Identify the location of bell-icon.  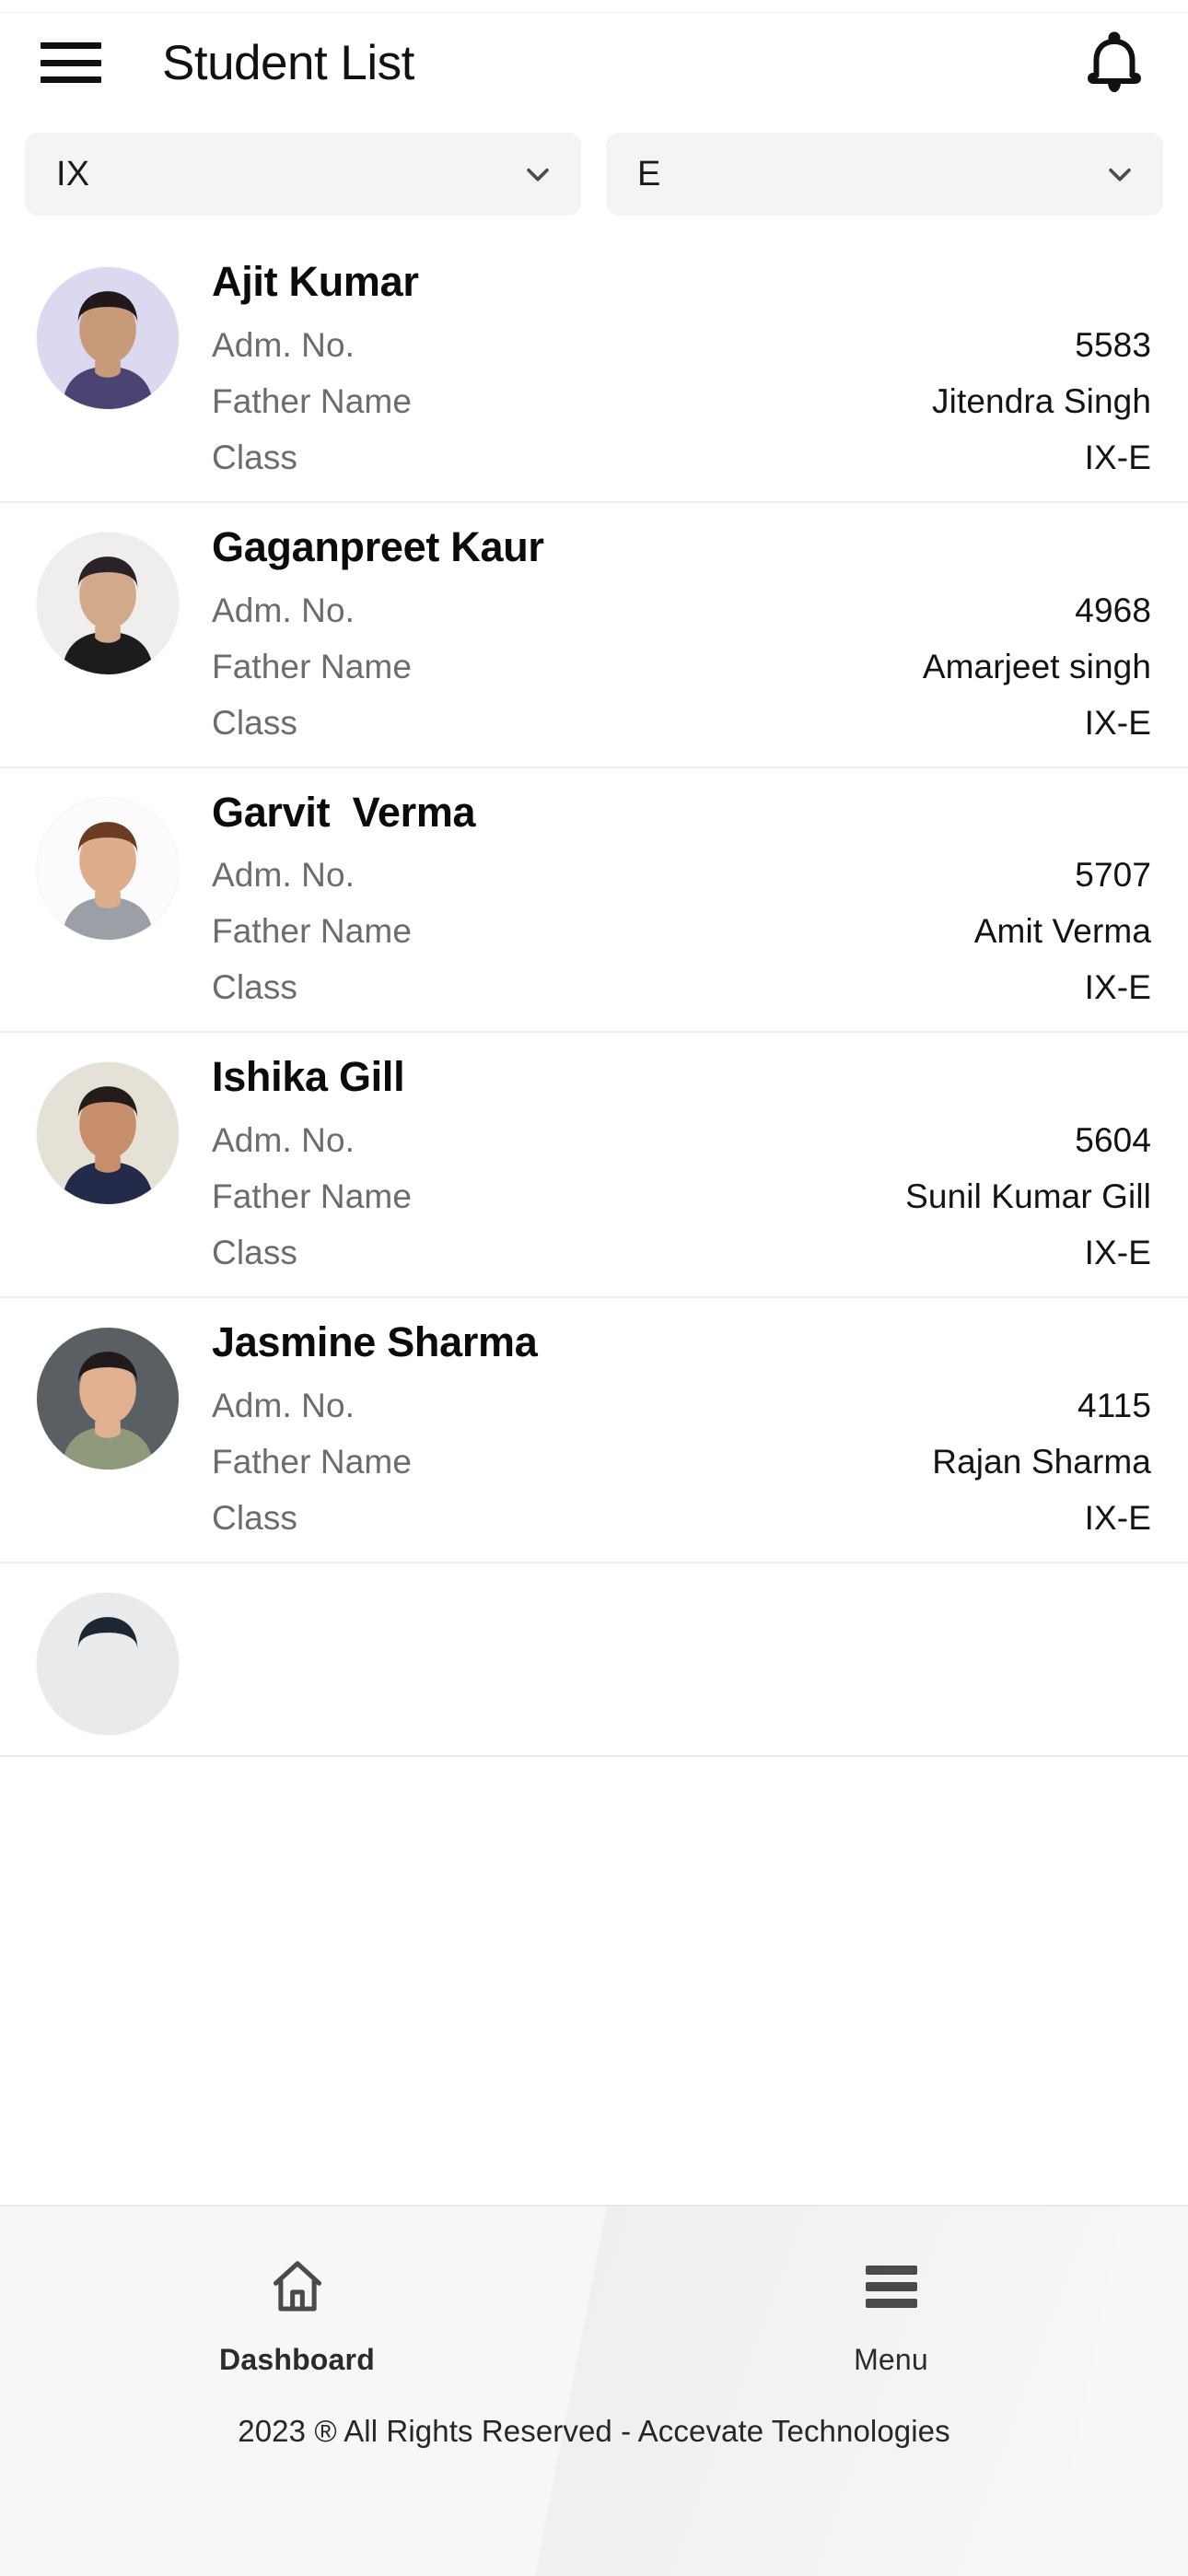
(1114, 63).